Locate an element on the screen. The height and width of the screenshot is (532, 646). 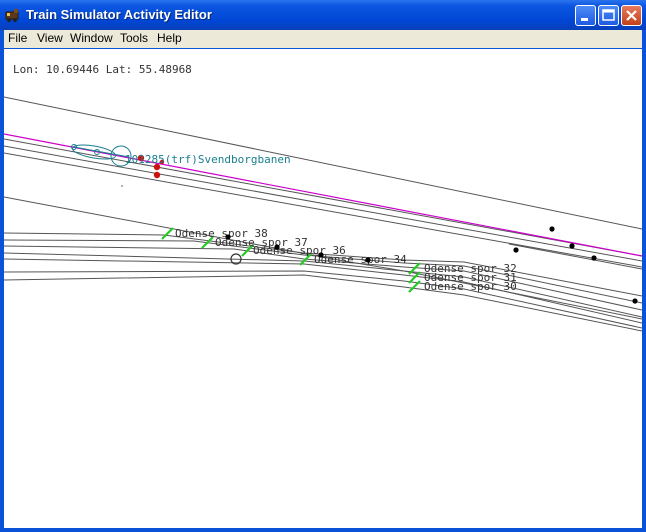
close-icon is located at coordinates (631, 15).